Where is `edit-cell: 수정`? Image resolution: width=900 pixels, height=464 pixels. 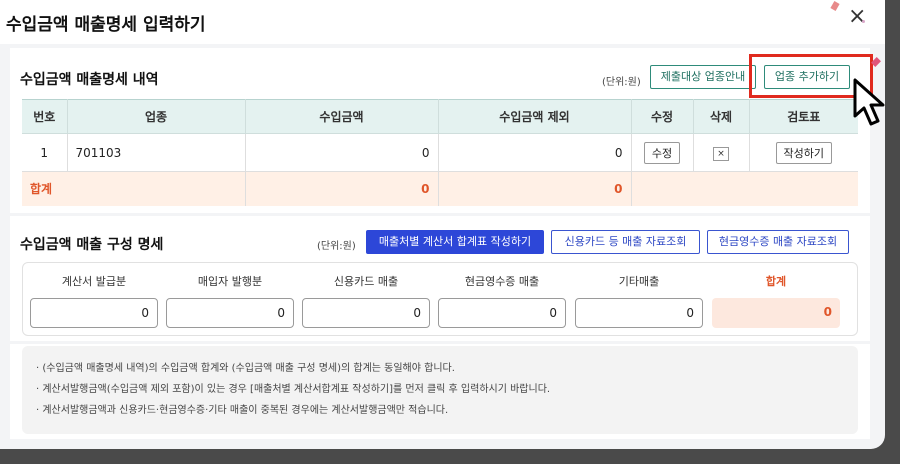
edit-cell: 수정 is located at coordinates (662, 152).